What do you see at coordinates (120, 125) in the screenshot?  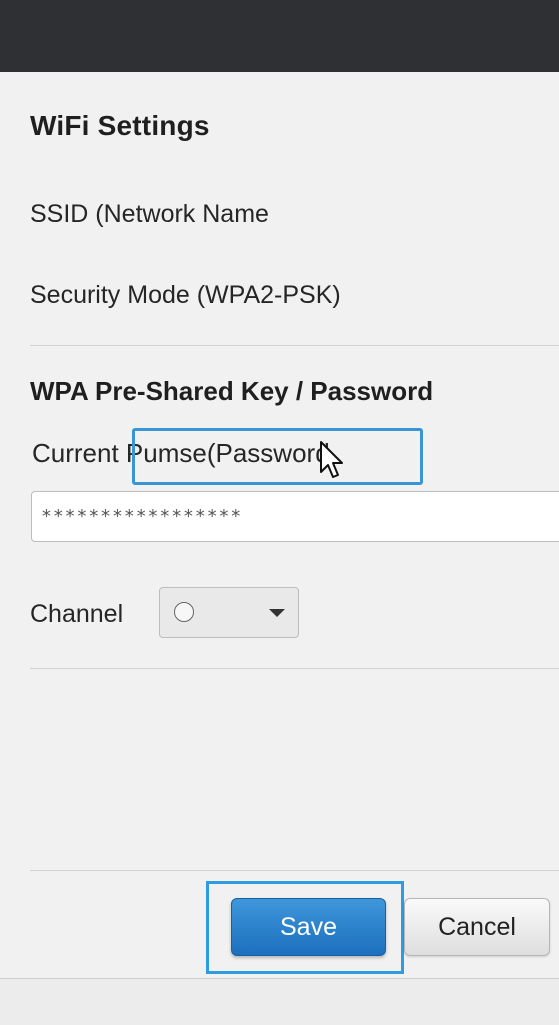 I see `page-title: WiFi Settings` at bounding box center [120, 125].